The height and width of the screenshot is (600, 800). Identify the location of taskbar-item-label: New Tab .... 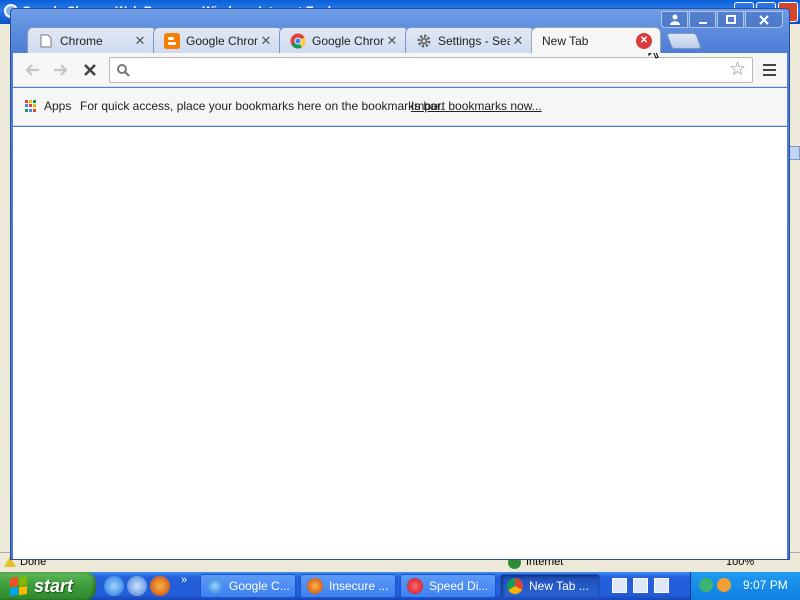
(559, 586).